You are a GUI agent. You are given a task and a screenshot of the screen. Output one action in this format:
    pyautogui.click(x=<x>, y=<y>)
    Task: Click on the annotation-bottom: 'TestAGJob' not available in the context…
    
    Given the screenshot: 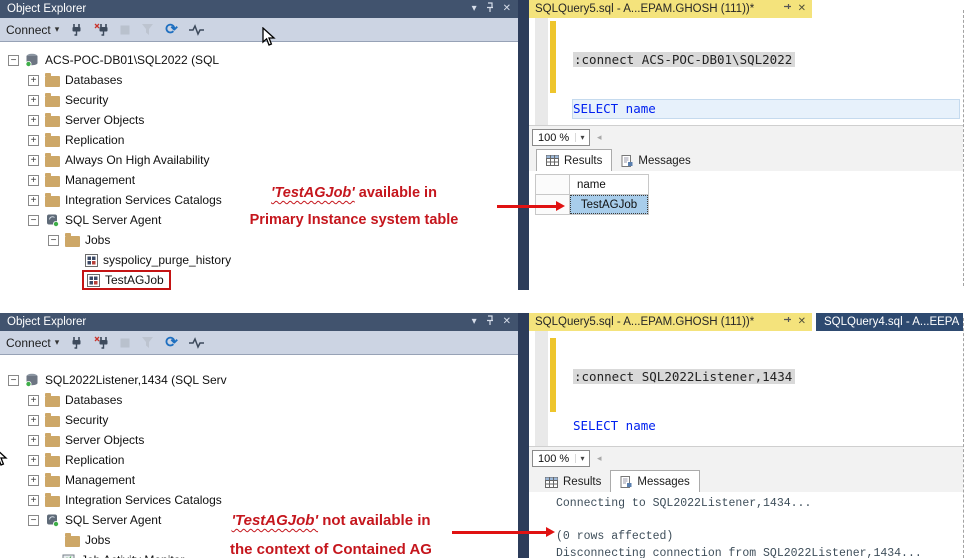 What is the action you would take?
    pyautogui.click(x=331, y=532)
    